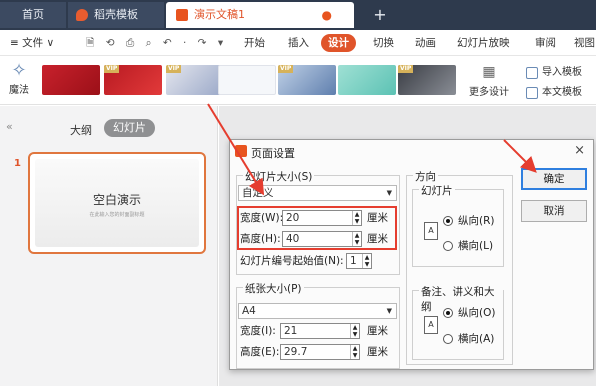 This screenshot has width=596, height=386. What do you see at coordinates (317, 311) in the screenshot?
I see `paper-size-select: A4 ▼` at bounding box center [317, 311].